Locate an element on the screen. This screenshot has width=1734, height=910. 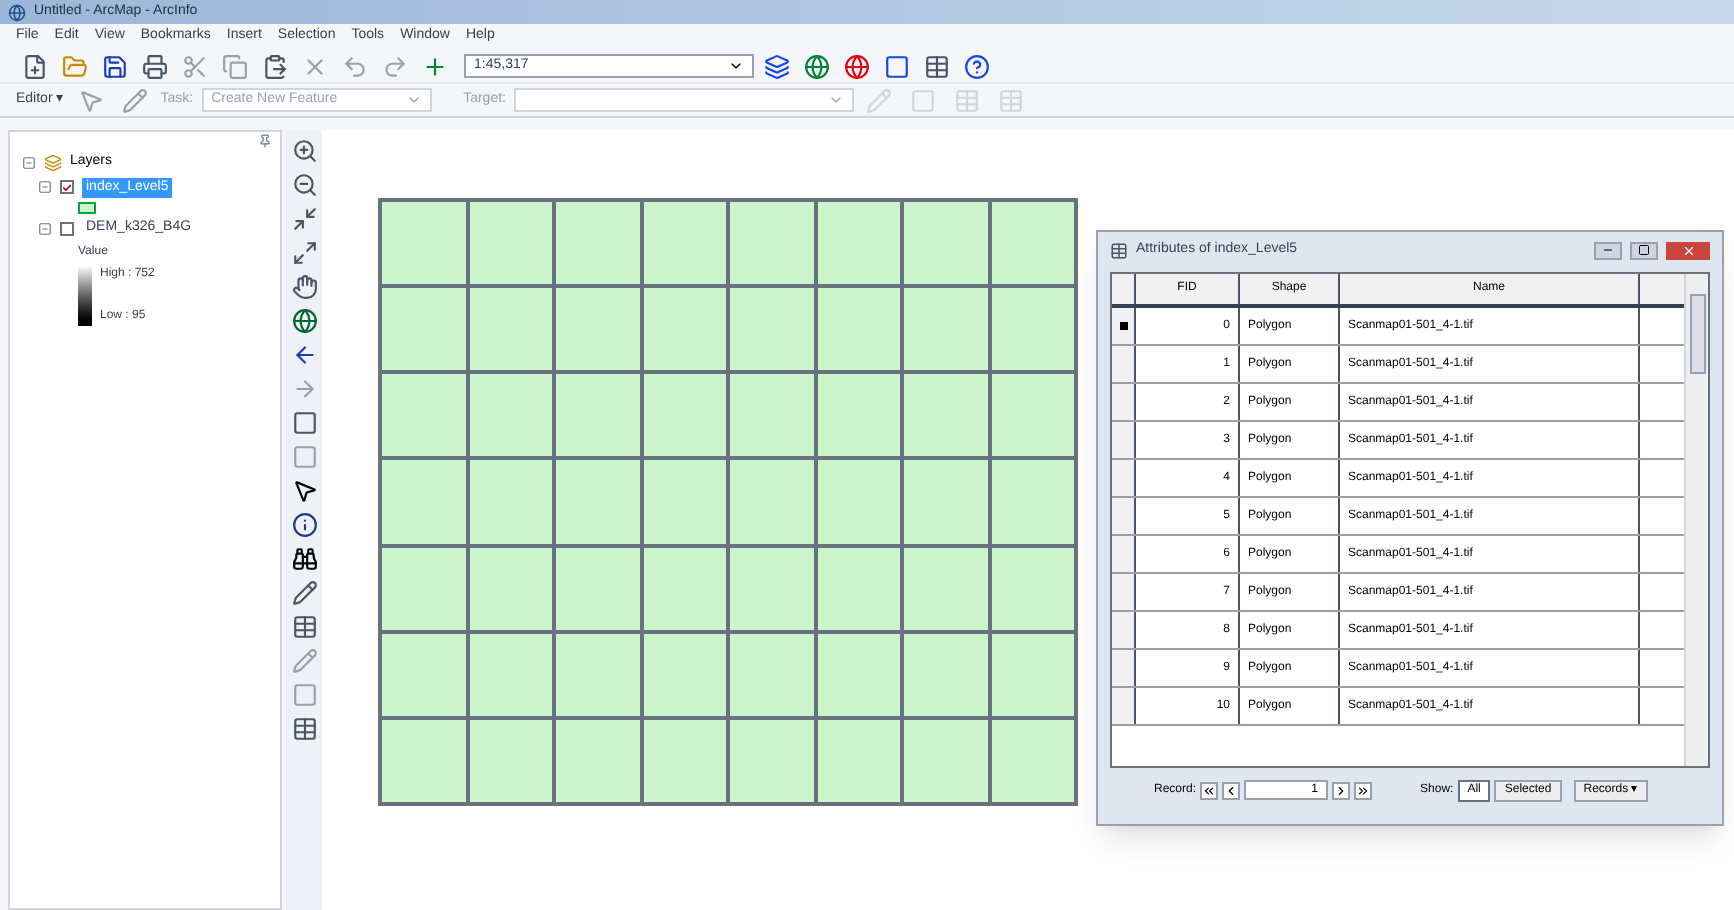
close-button is located at coordinates (1688, 250).